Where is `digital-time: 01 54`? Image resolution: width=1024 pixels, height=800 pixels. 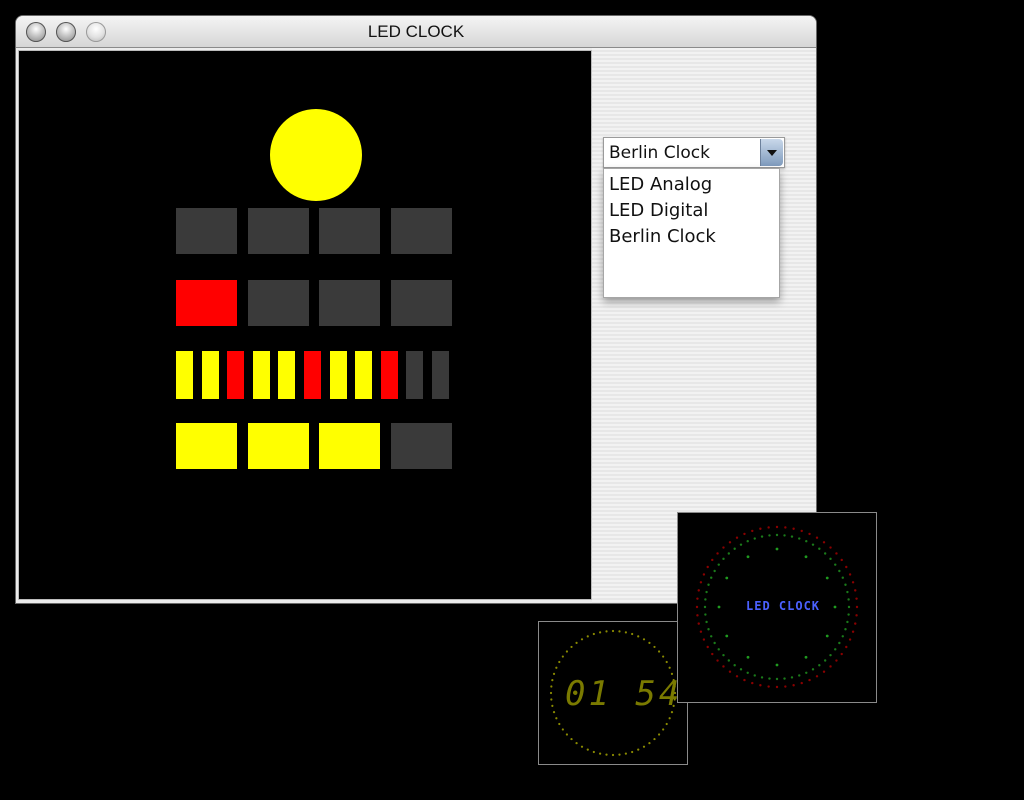 digital-time: 01 54 is located at coordinates (624, 694).